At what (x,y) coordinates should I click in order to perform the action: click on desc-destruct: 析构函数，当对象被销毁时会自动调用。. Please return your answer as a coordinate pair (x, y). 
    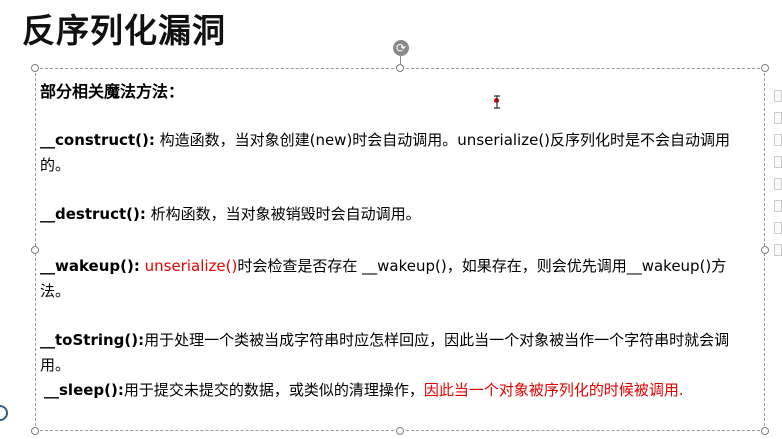
    Looking at the image, I should click on (283, 214).